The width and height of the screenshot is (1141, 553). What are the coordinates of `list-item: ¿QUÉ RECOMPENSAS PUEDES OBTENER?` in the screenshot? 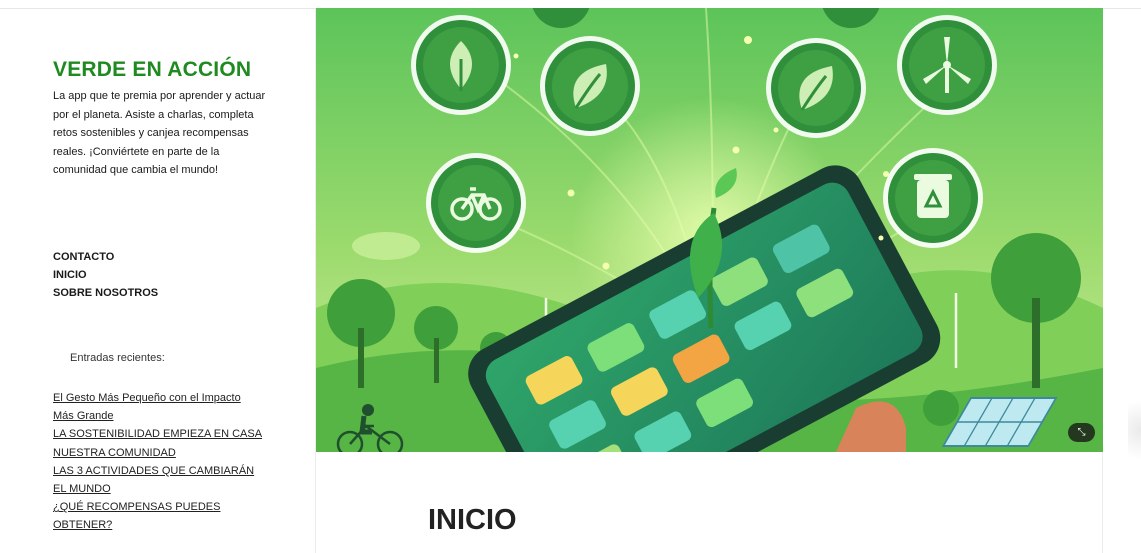 It's located at (158, 516).